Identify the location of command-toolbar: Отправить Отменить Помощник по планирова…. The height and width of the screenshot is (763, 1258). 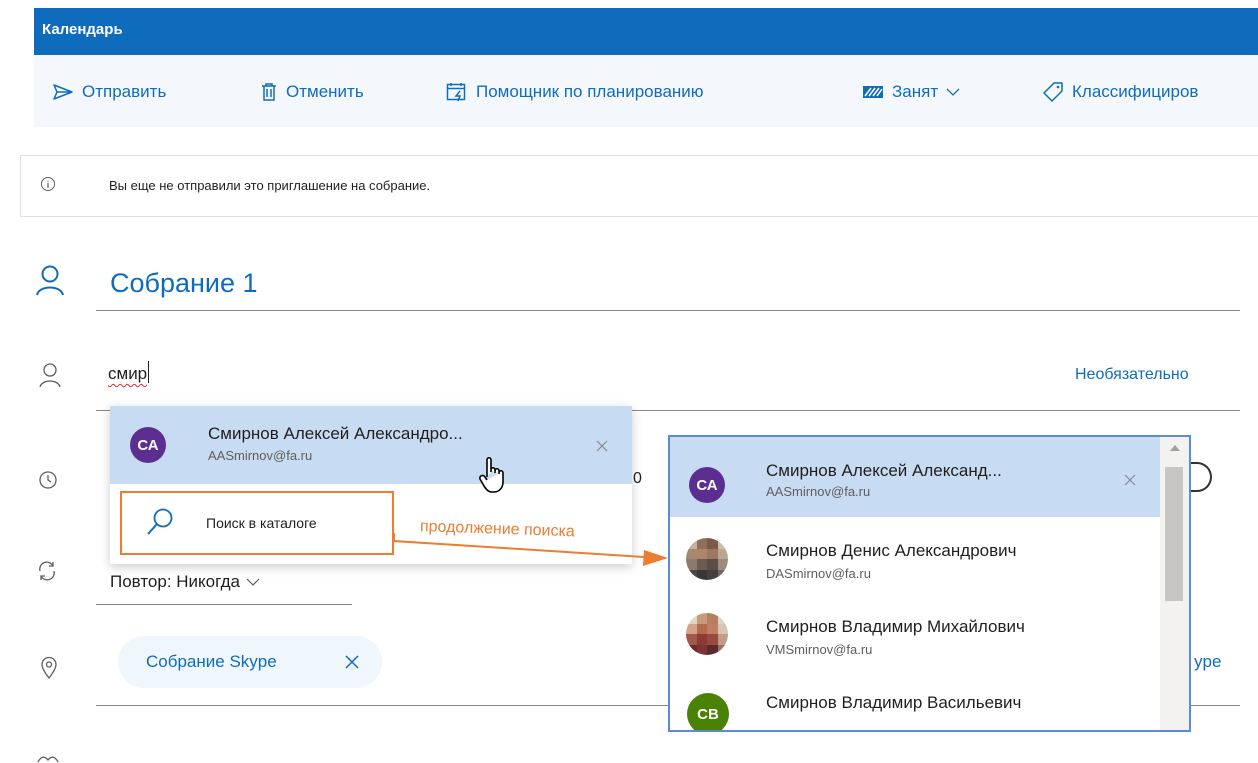
(646, 91).